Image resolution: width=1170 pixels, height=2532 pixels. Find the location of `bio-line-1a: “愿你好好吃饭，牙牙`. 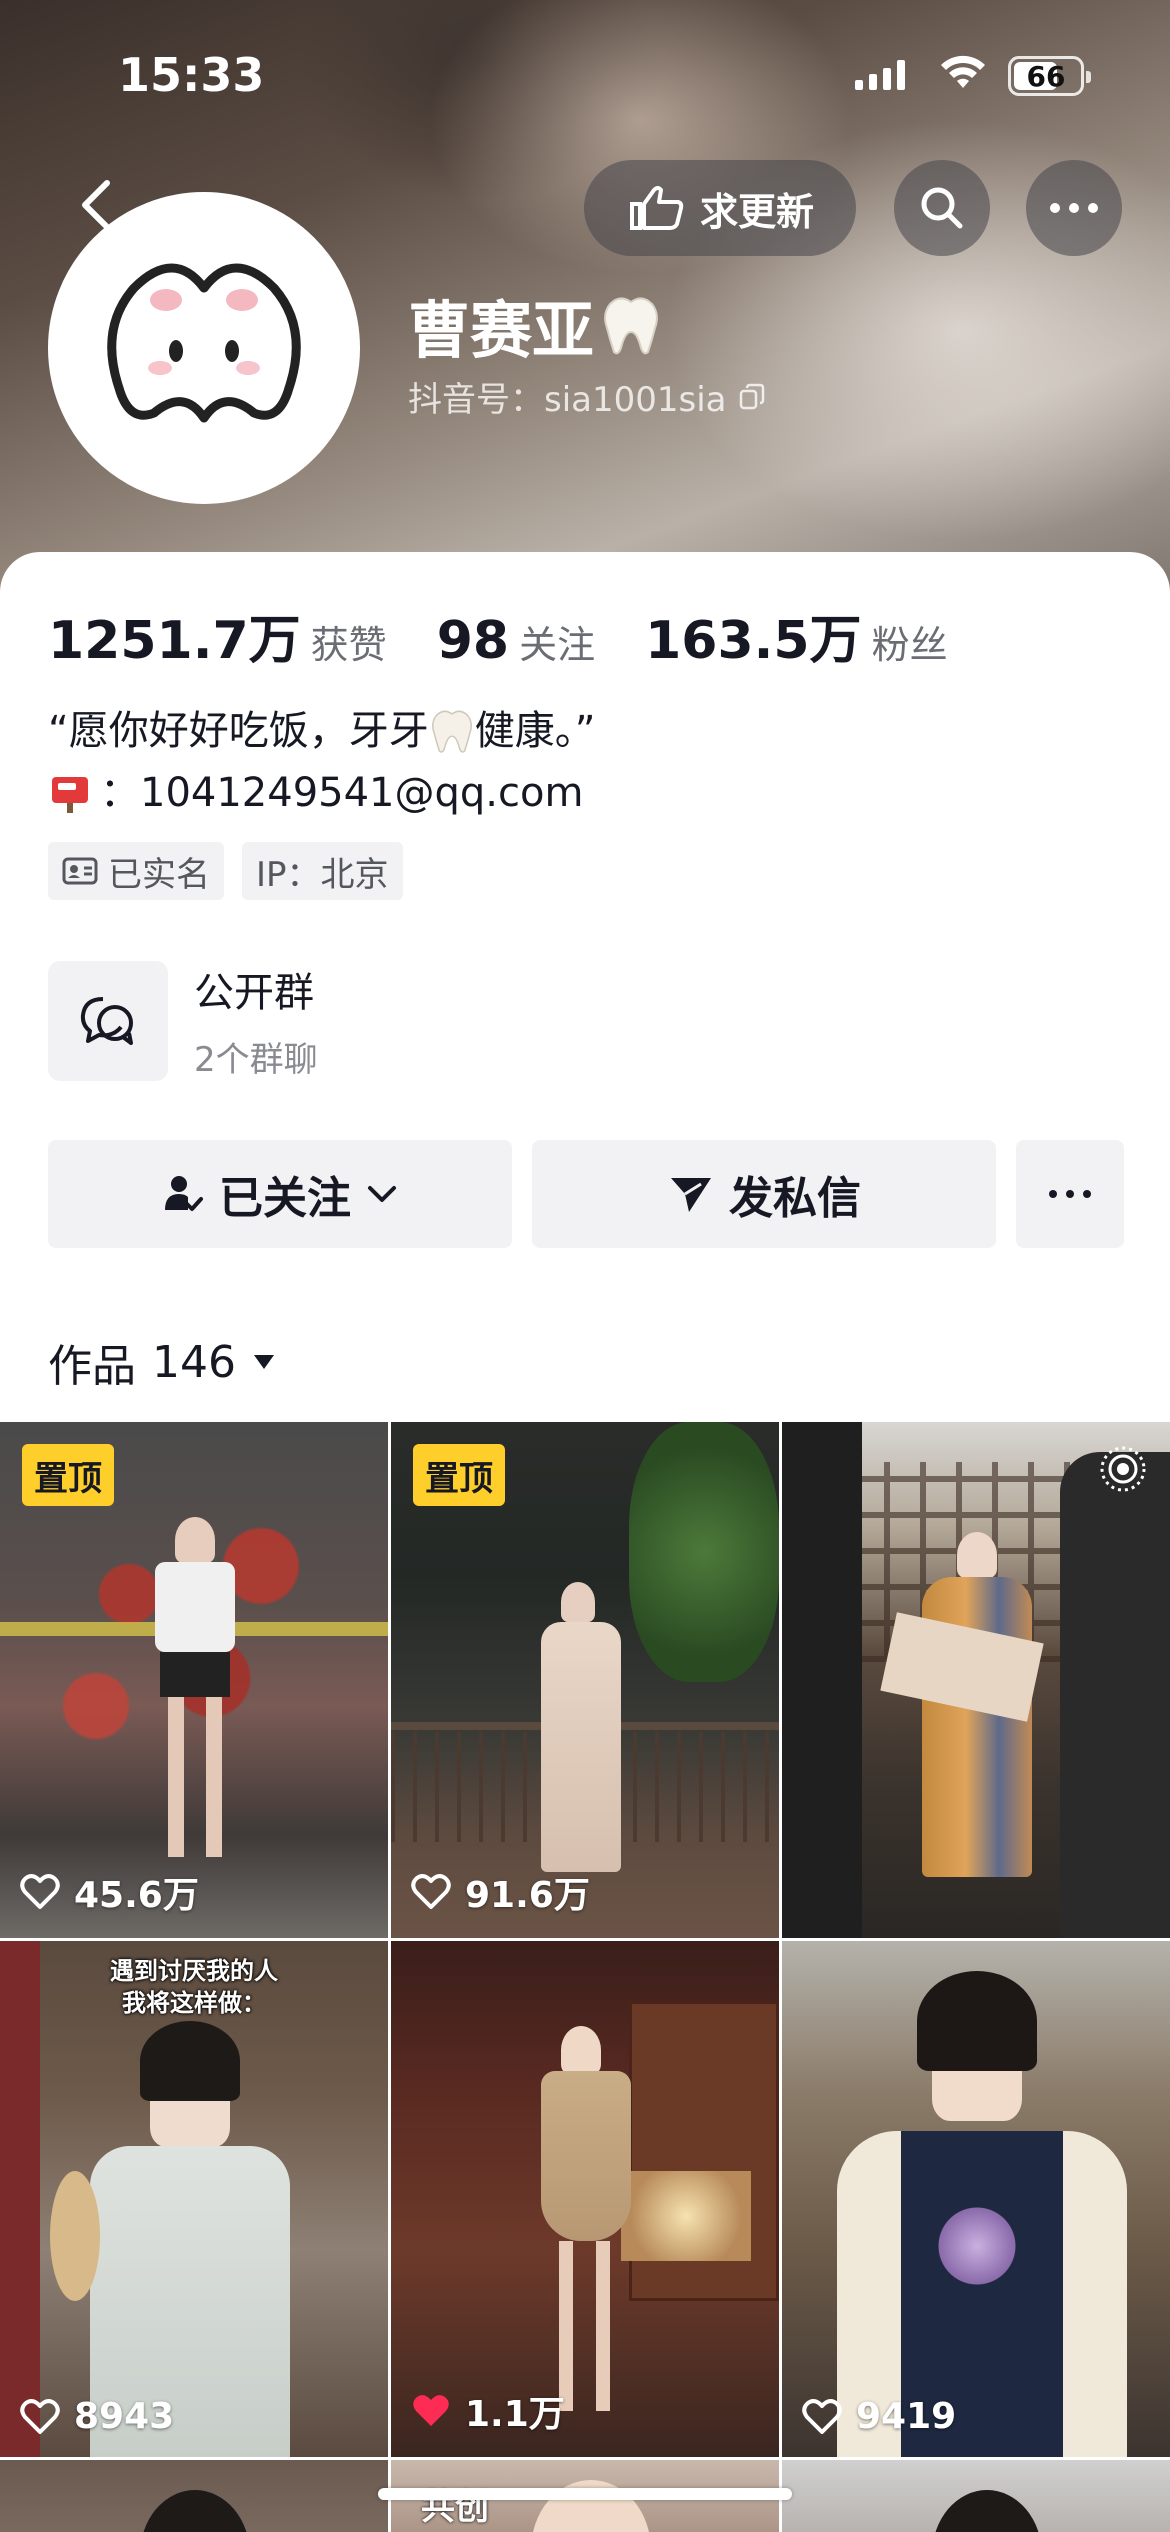

bio-line-1a: “愿你好好吃饭，牙牙 is located at coordinates (238, 731).